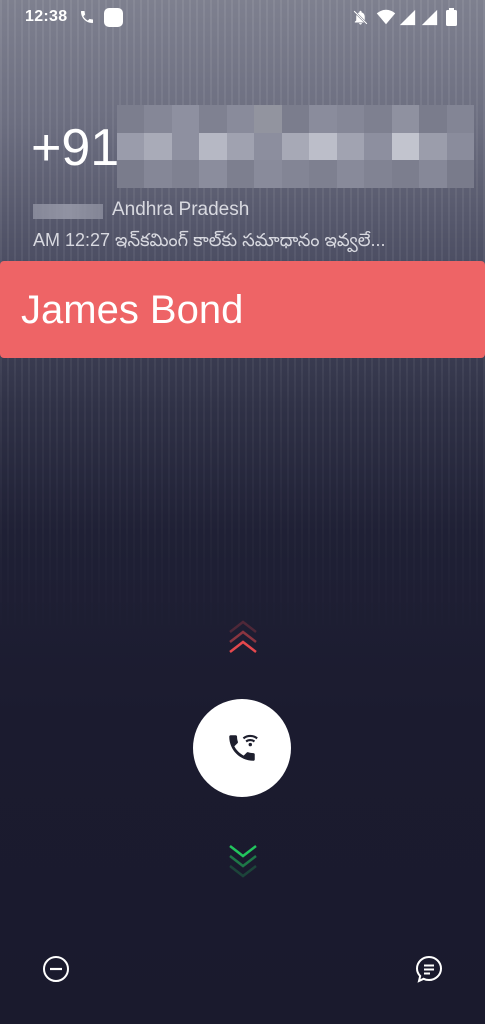 This screenshot has width=485, height=1024. I want to click on status-time: 12:38, so click(46, 16).